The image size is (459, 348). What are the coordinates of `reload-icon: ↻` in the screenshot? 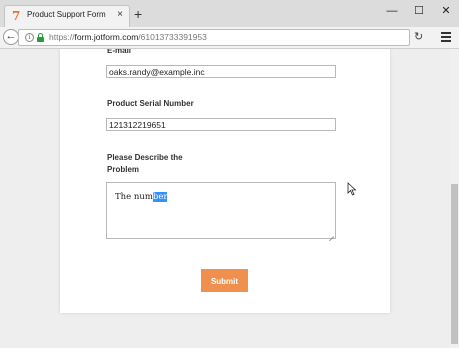 It's located at (418, 37).